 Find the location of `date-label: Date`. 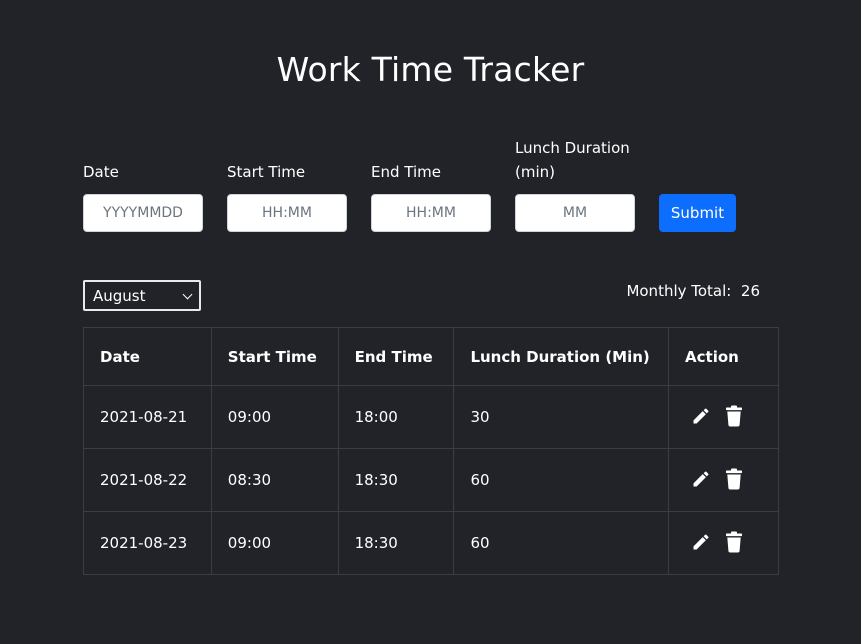

date-label: Date is located at coordinates (101, 172).